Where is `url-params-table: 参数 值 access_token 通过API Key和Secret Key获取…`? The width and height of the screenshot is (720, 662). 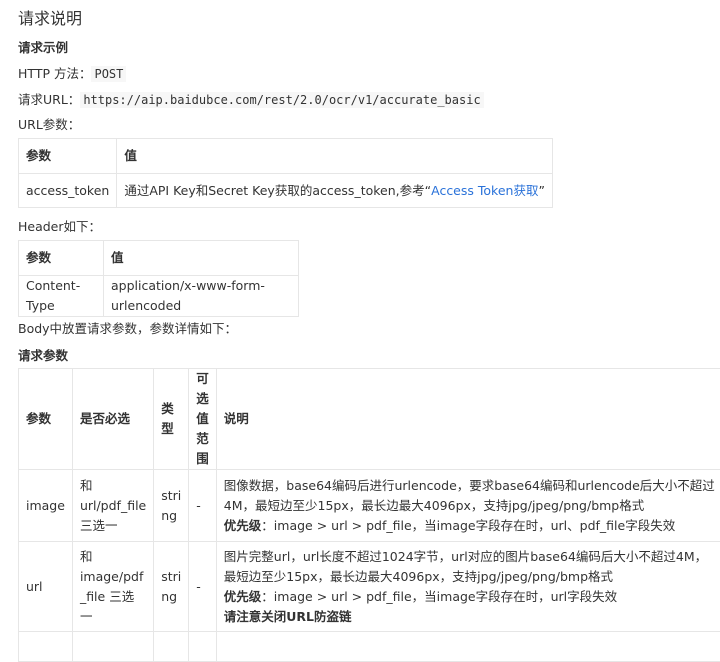
url-params-table: 参数 值 access_token 通过API Key和Secret Key获取… is located at coordinates (285, 173).